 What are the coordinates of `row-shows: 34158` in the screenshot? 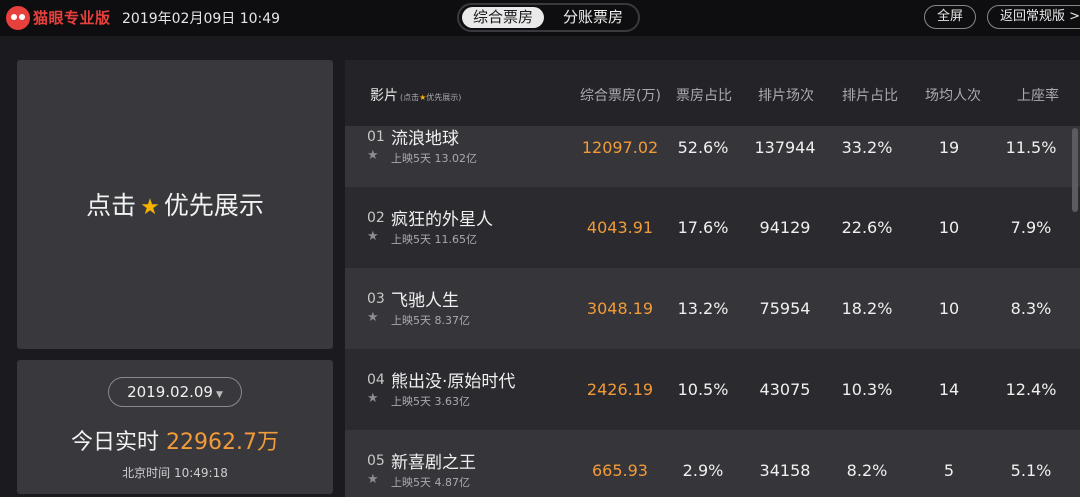 It's located at (785, 470).